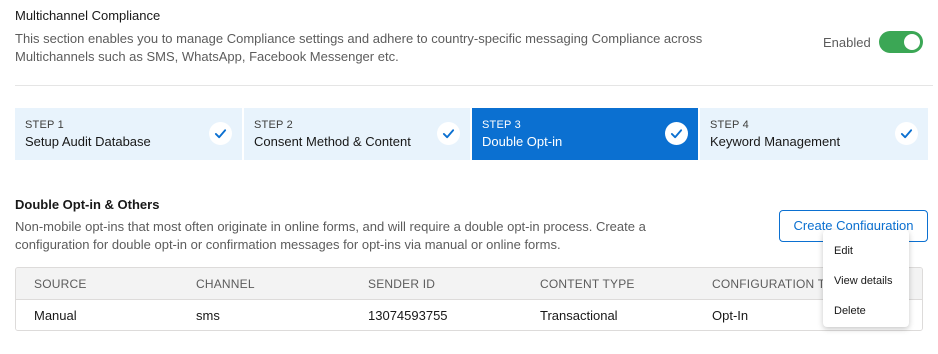 This screenshot has width=938, height=354. Describe the element at coordinates (579, 315) in the screenshot. I see `cell-content-type: Transactional` at that location.